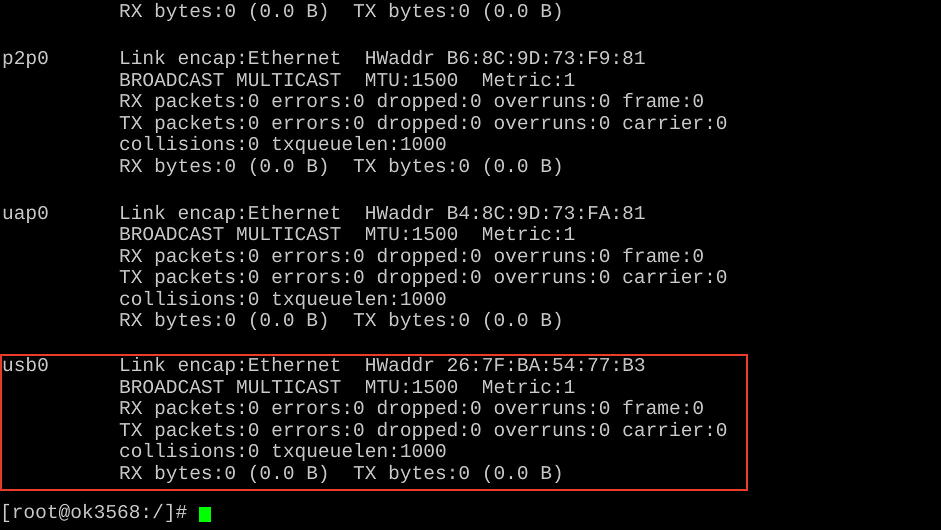 Image resolution: width=941 pixels, height=530 pixels. What do you see at coordinates (94, 513) in the screenshot?
I see `shell-prompt: [root@ok3568:/]#` at bounding box center [94, 513].